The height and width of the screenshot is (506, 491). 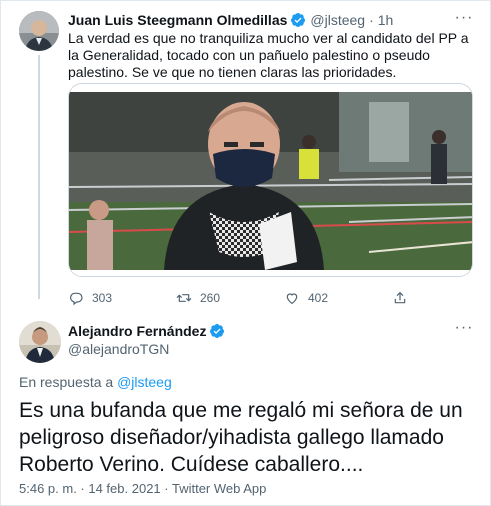 What do you see at coordinates (137, 331) in the screenshot?
I see `author-name: Alejandro Fernández` at bounding box center [137, 331].